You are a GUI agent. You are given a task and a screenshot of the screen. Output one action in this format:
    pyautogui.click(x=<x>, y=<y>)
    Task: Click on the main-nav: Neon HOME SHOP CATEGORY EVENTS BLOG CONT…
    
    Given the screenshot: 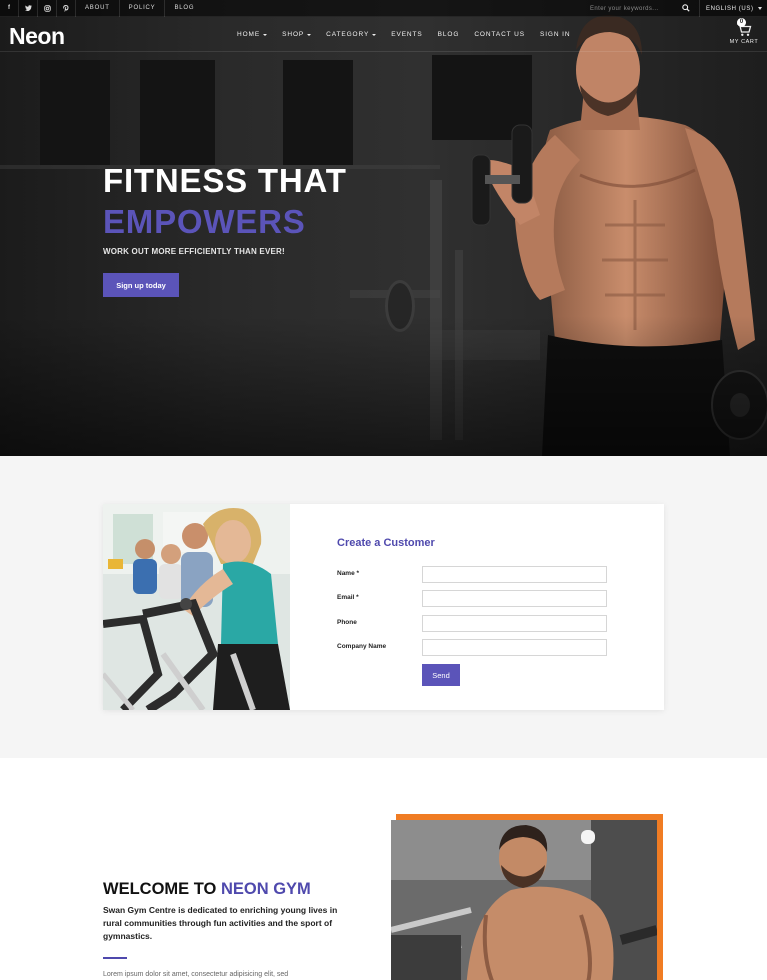 What is the action you would take?
    pyautogui.click(x=383, y=35)
    